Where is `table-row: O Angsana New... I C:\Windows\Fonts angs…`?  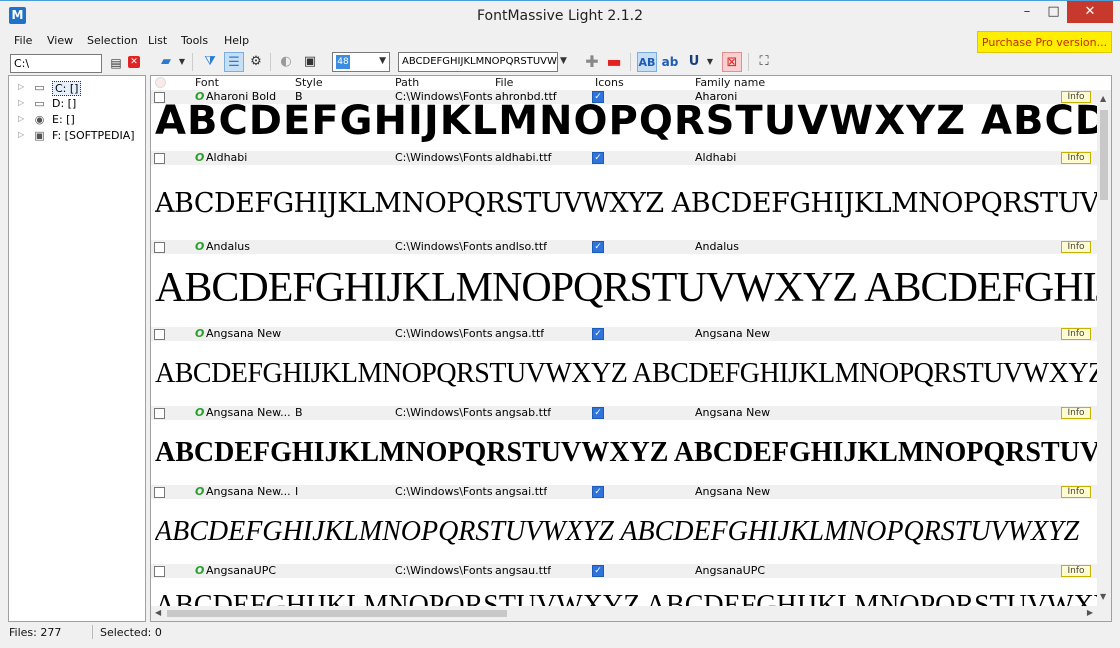 table-row: O Angsana New... I C:\Windows\Fonts angs… is located at coordinates (624, 492).